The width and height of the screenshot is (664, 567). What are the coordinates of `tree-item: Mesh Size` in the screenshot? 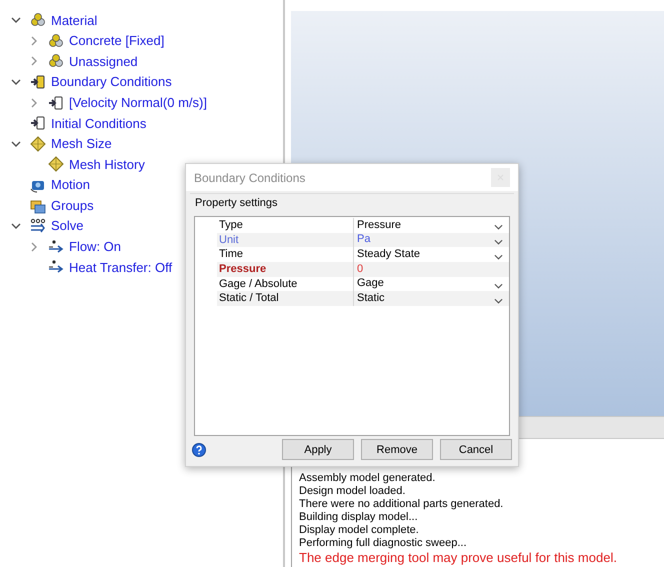 It's located at (81, 144).